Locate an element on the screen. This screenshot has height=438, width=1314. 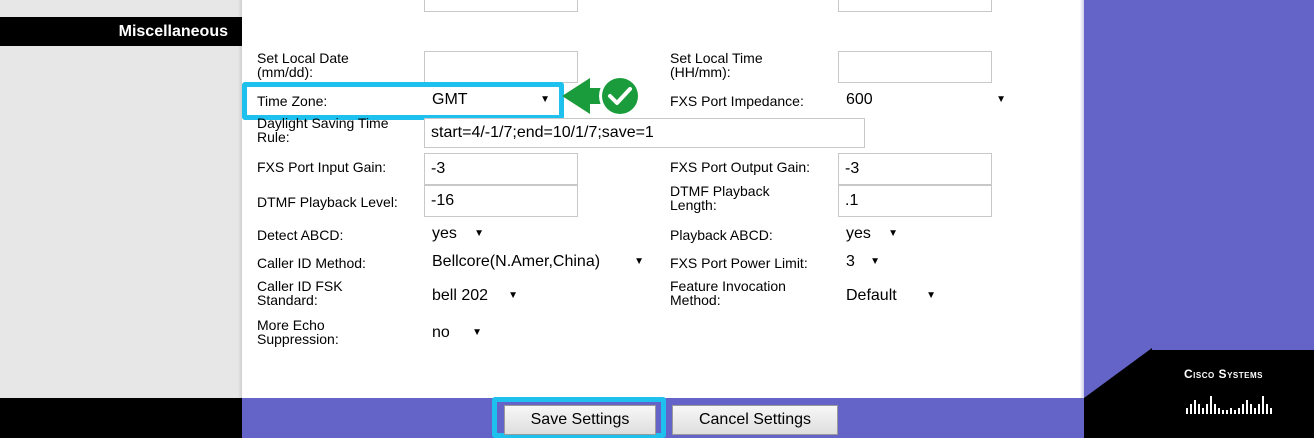
detect-abcd-label: Detect ABCD: is located at coordinates (300, 235).